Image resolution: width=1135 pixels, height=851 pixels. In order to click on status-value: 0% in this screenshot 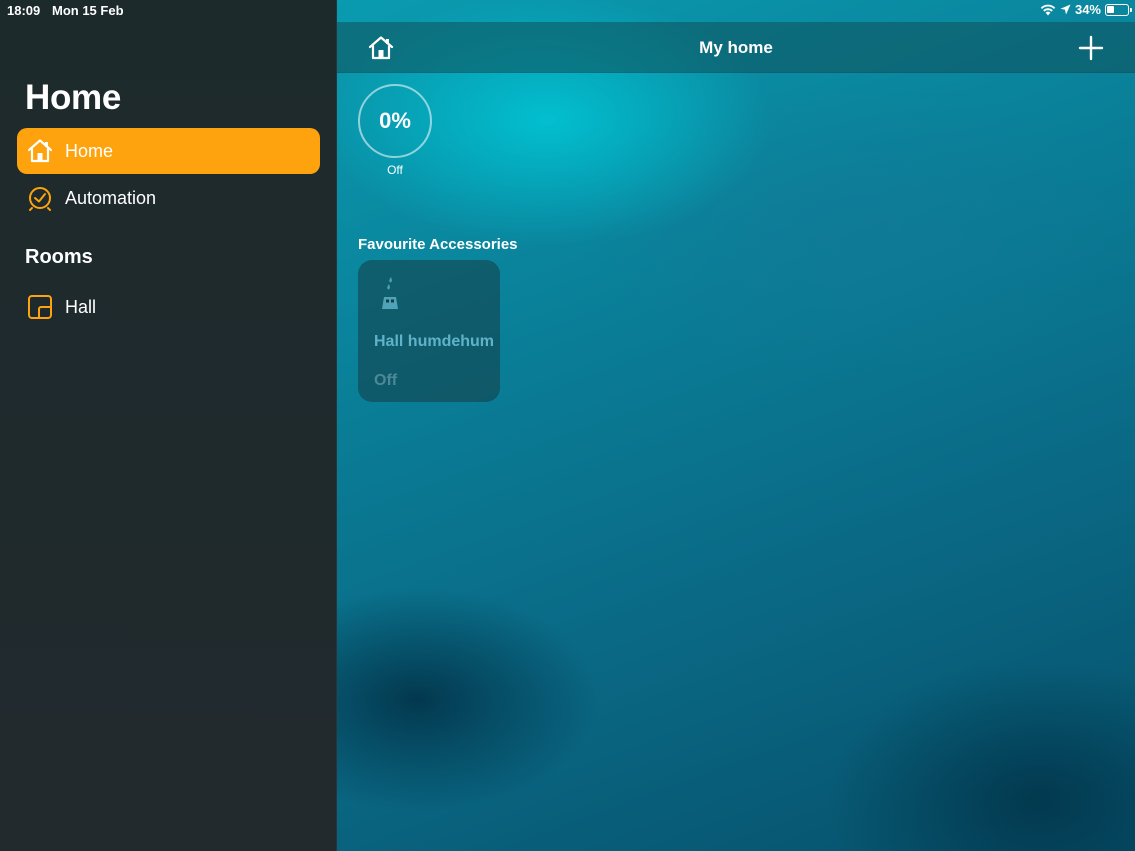, I will do `click(395, 120)`.